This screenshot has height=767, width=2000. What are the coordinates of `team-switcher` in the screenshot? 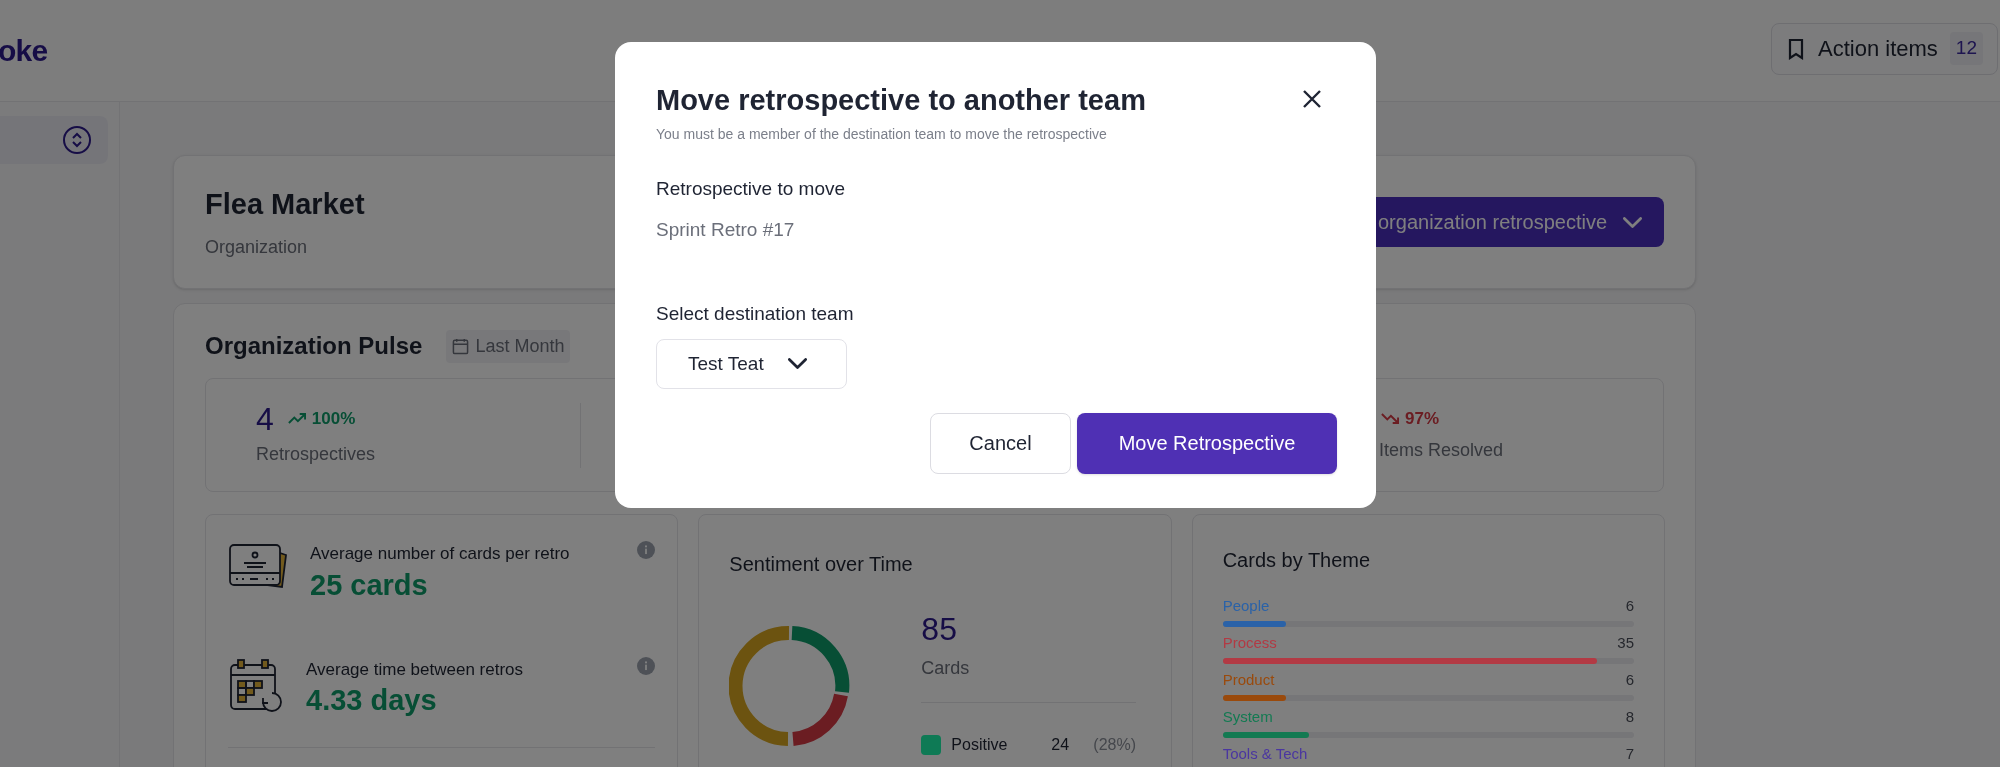 It's located at (54, 140).